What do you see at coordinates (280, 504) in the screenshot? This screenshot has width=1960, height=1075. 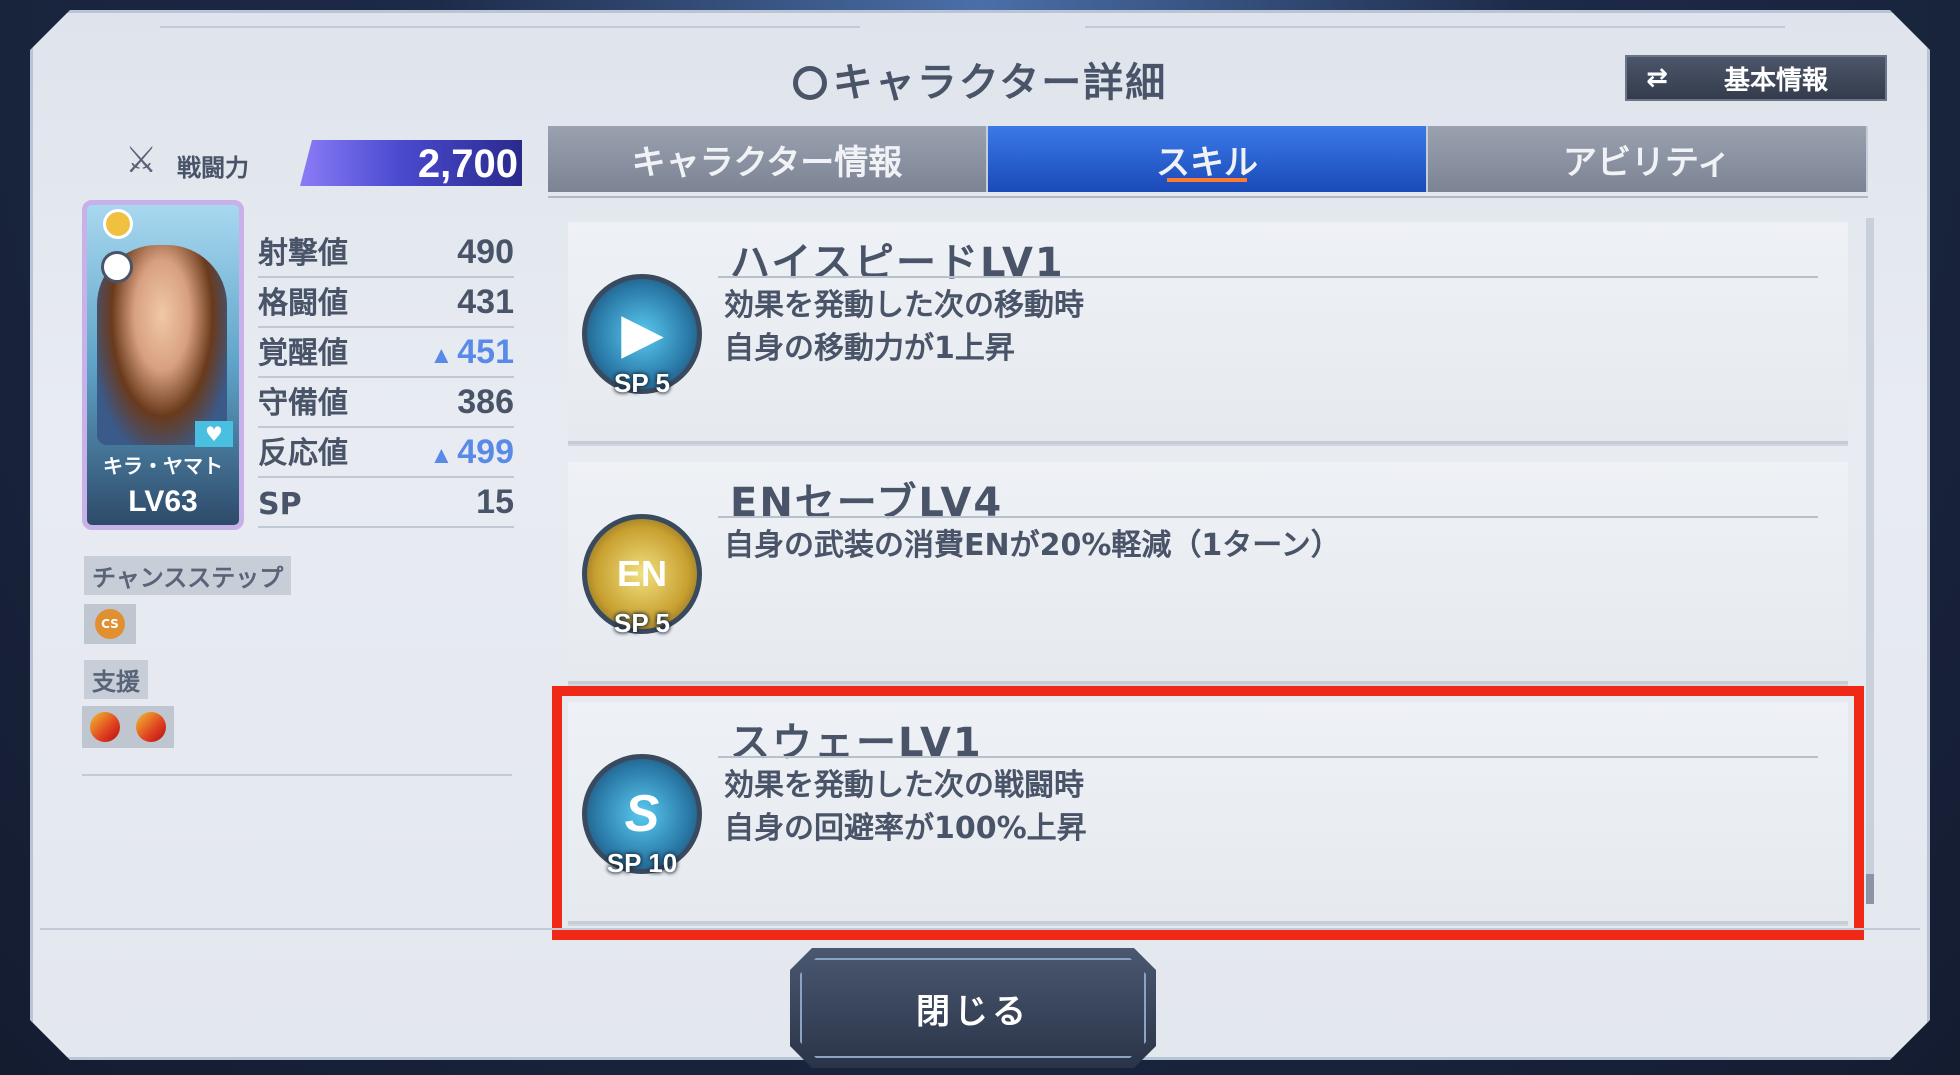 I see `stat-label: SP` at bounding box center [280, 504].